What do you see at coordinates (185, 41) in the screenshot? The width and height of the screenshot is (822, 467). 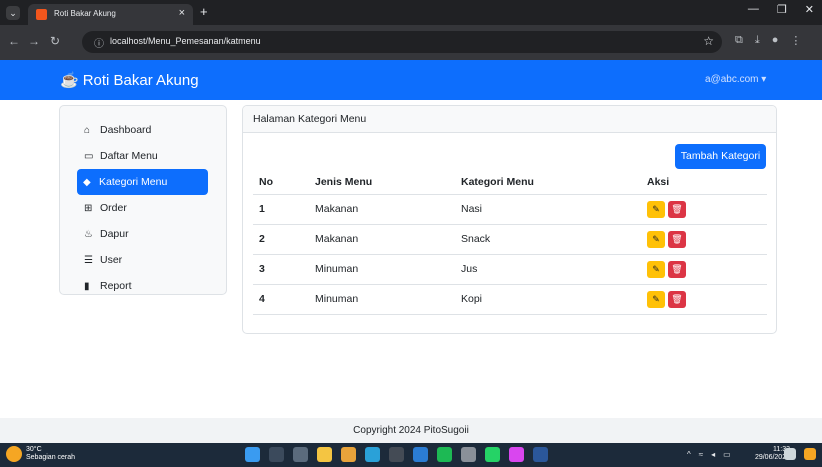 I see `url-text: localhost/Menu_Pemesanan/katmenu` at bounding box center [185, 41].